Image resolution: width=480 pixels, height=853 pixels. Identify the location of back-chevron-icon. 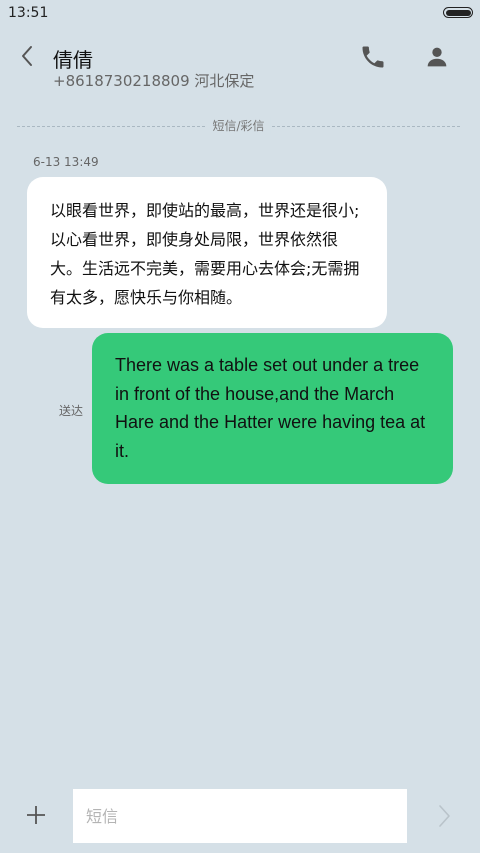
(27, 56).